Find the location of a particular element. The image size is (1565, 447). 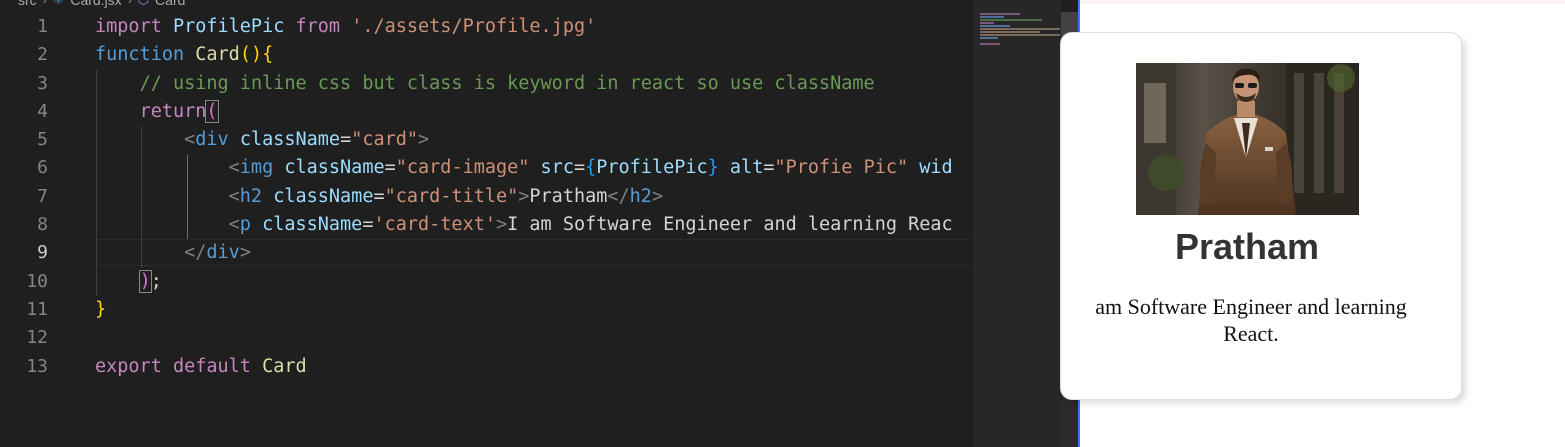

breadcrumb: src › ⚛ Card.jsx › ⬡ Card is located at coordinates (101, 4).